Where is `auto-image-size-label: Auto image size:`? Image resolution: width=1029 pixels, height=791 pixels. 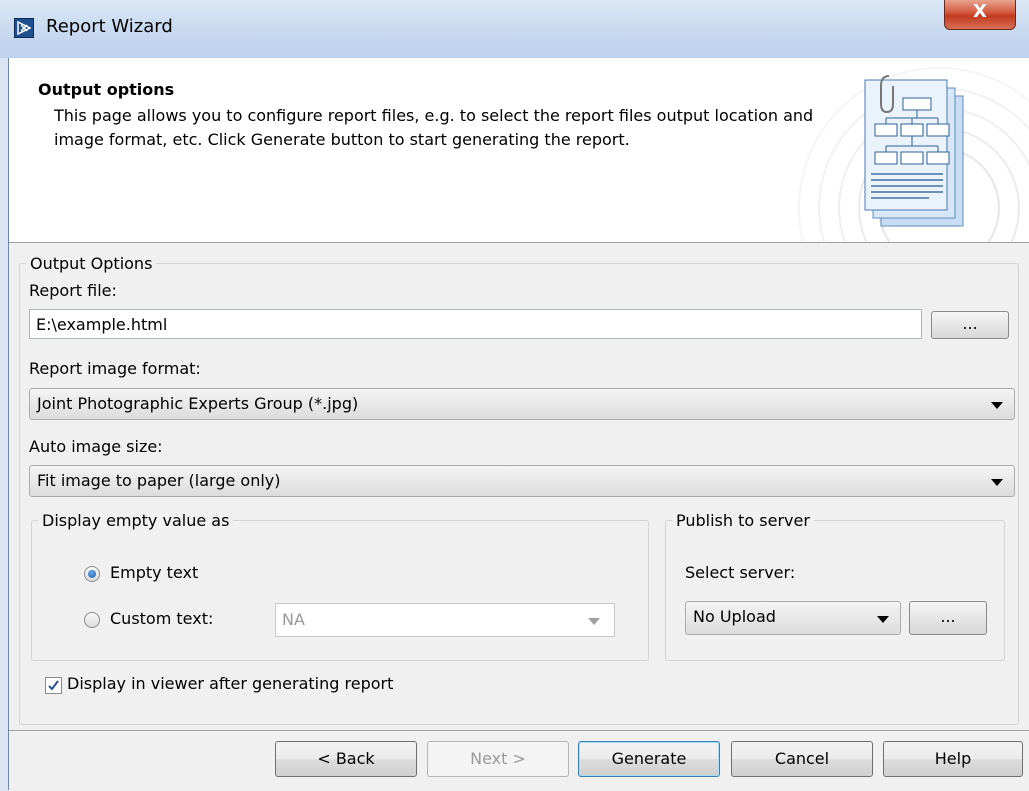
auto-image-size-label: Auto image size: is located at coordinates (96, 446).